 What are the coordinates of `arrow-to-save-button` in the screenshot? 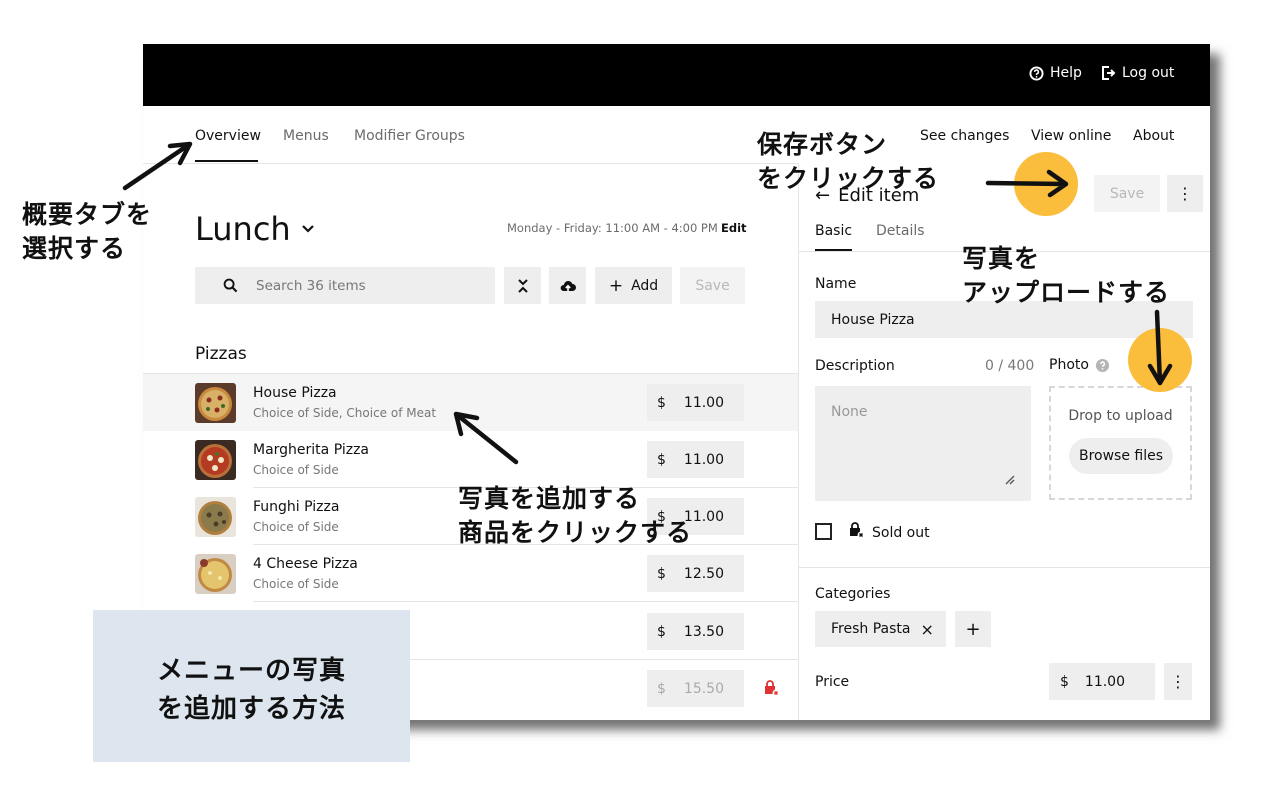 It's located at (1027, 183).